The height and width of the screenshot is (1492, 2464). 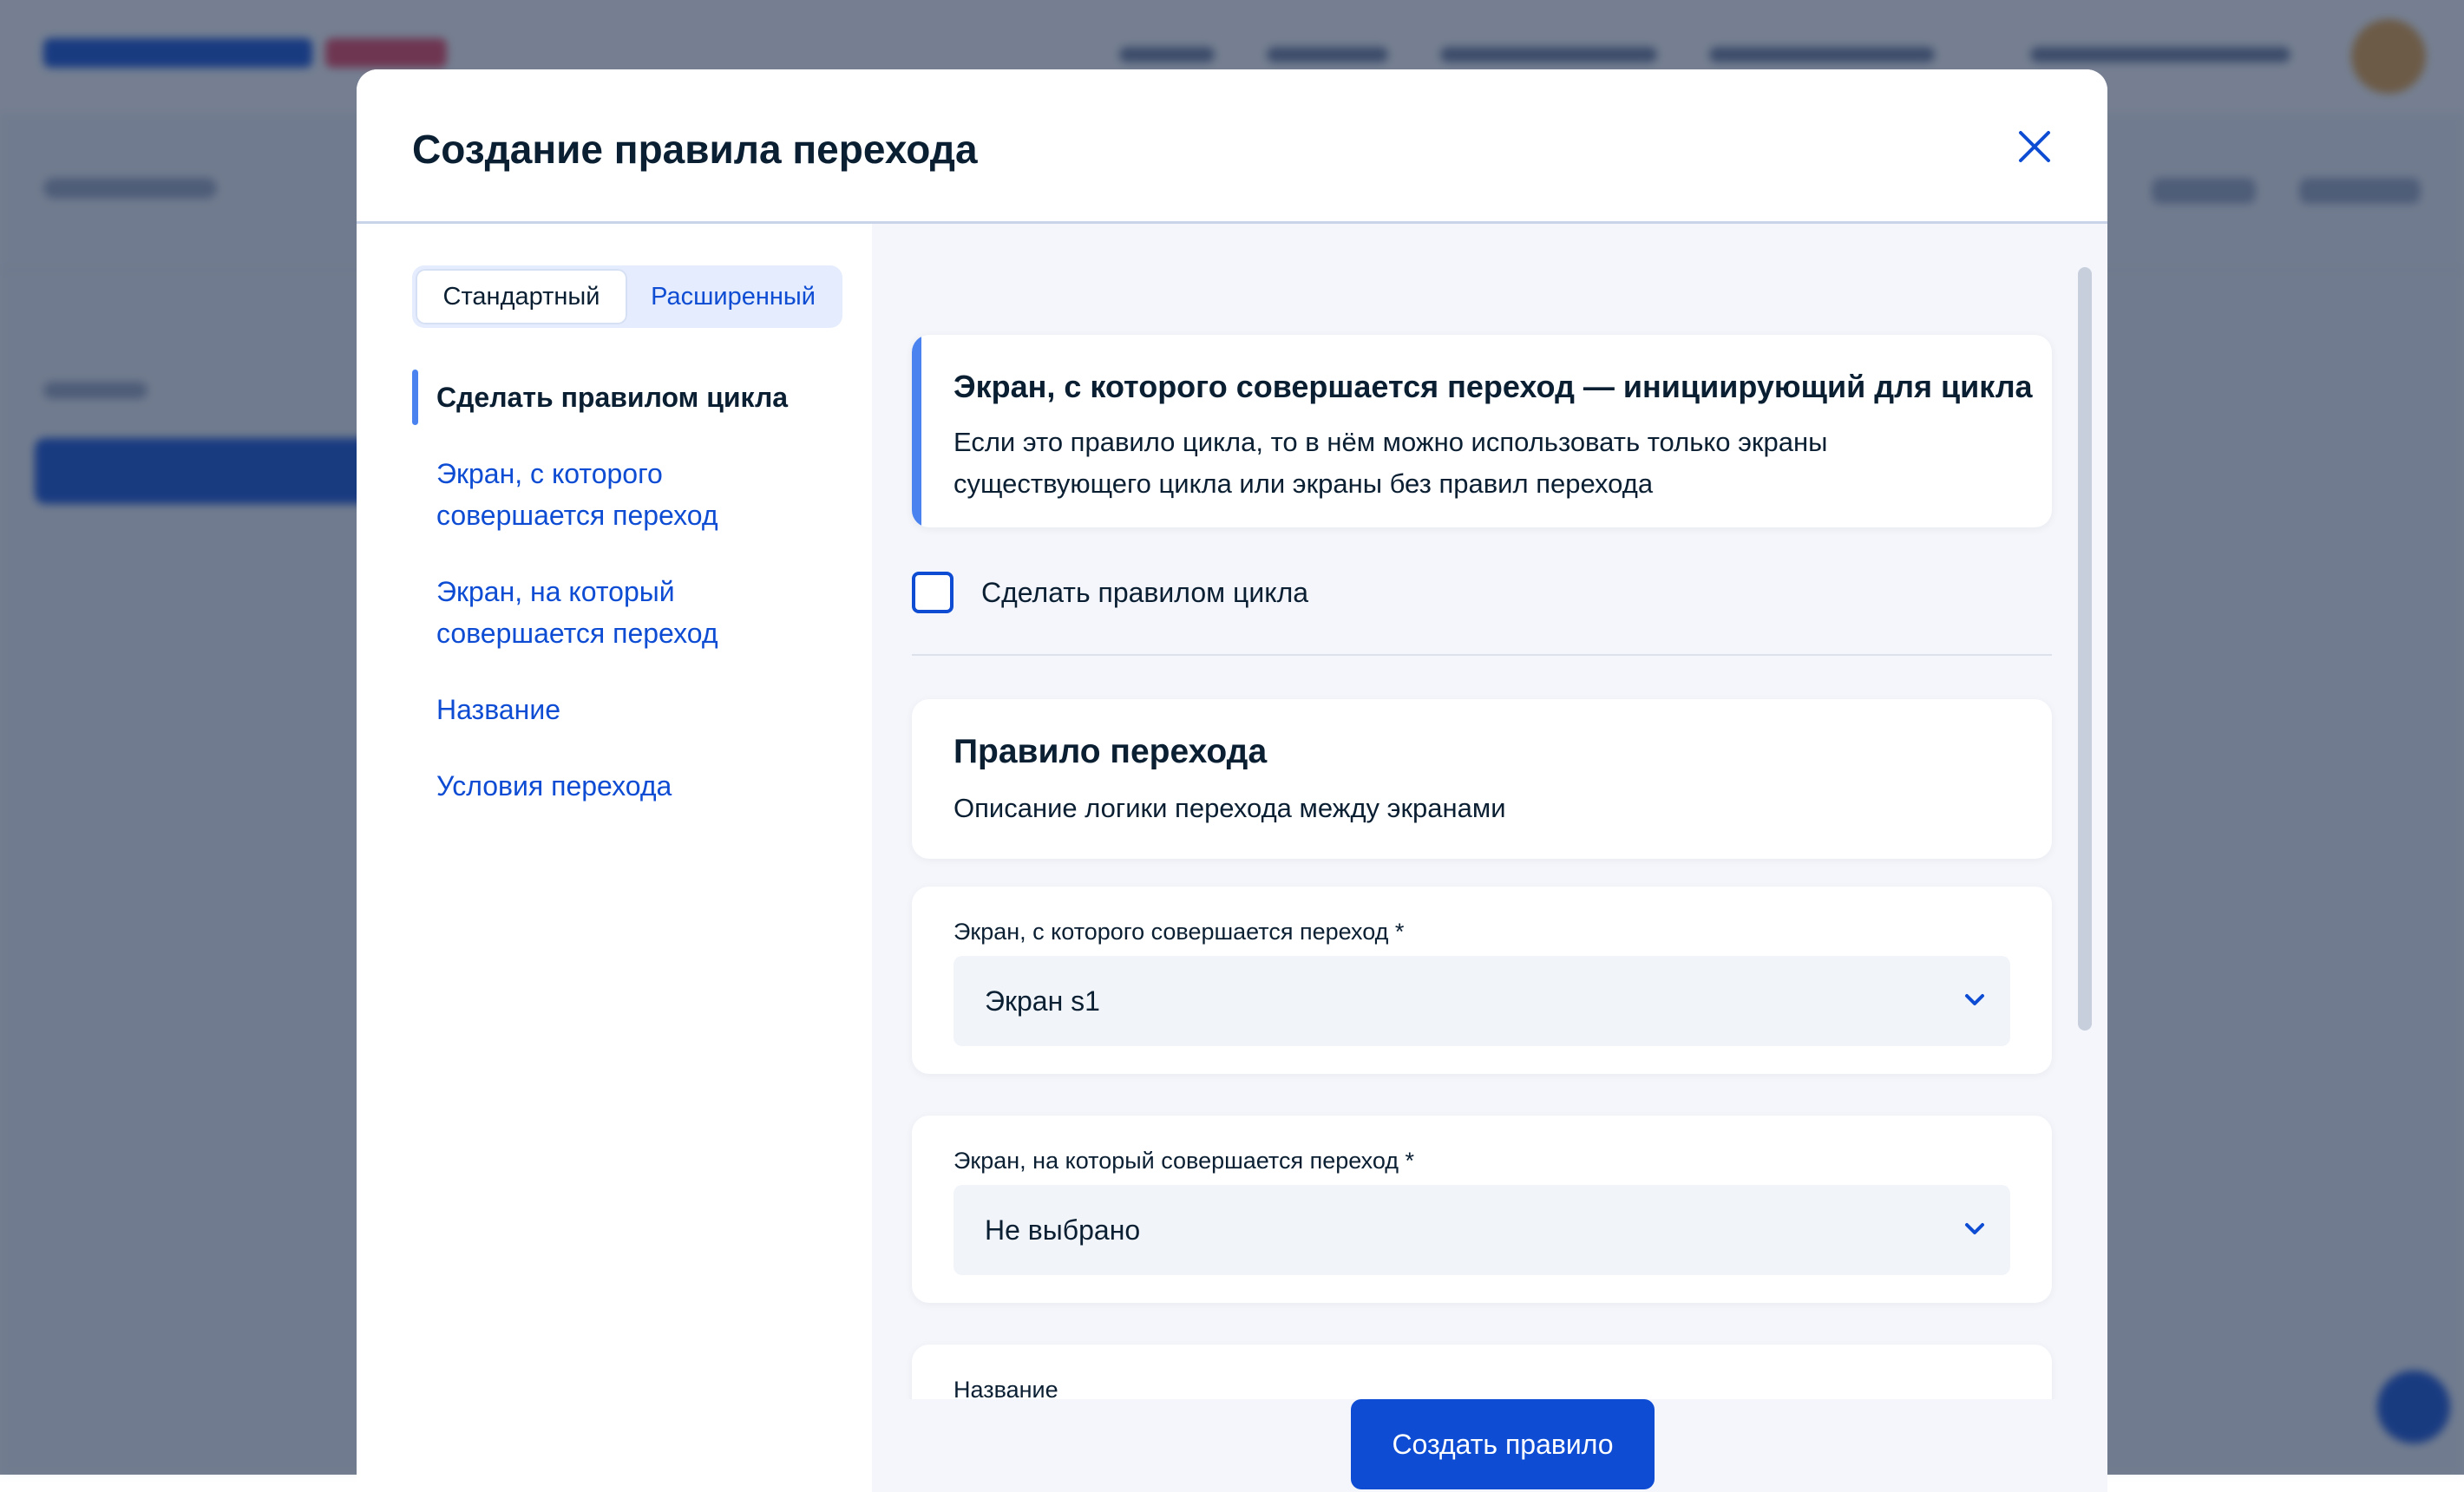 I want to click on modal-title: Создание правила перехода, so click(x=695, y=150).